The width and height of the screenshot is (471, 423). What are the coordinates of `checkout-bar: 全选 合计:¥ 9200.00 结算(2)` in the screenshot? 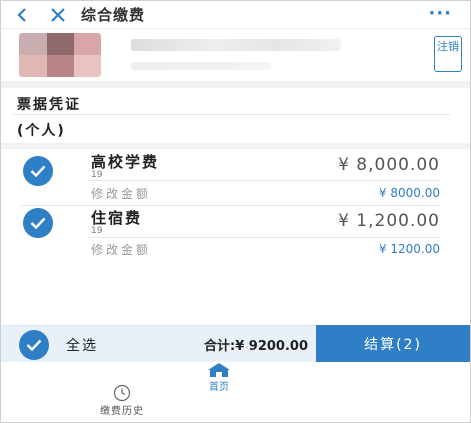 It's located at (235, 344).